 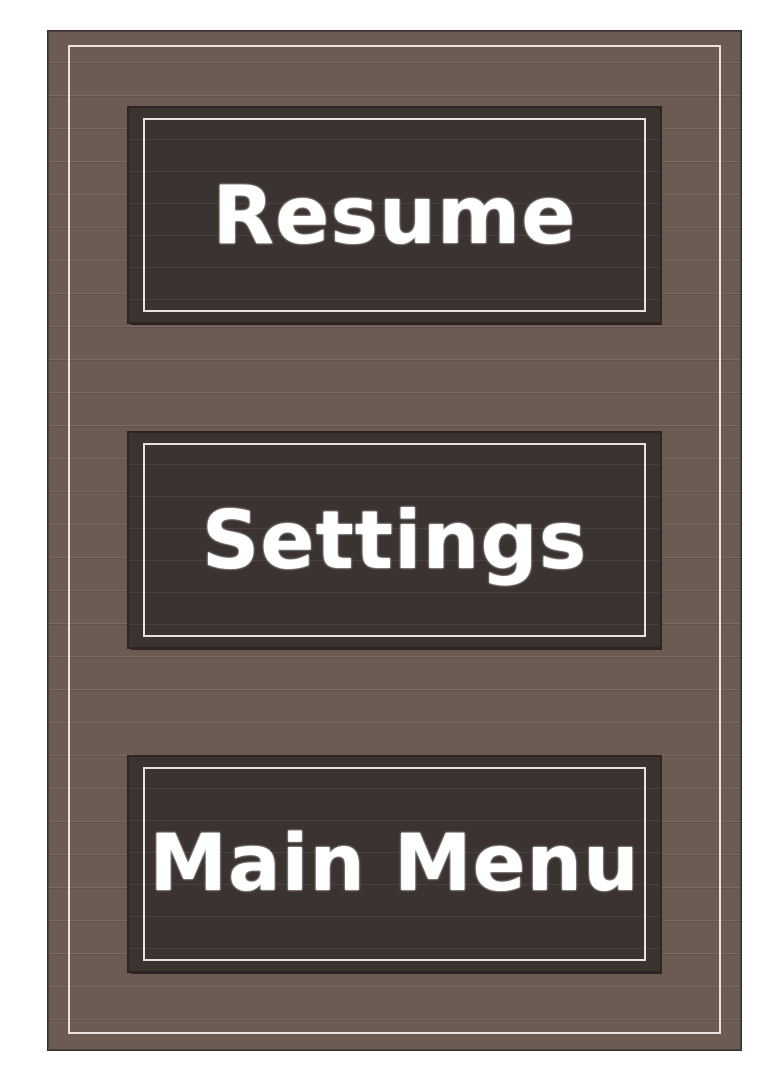 I want to click on resume-button: Resume, so click(x=394, y=215).